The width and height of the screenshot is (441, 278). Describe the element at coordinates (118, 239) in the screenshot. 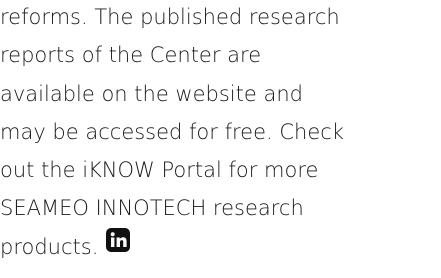

I see `linkedin-icon-graphic` at that location.